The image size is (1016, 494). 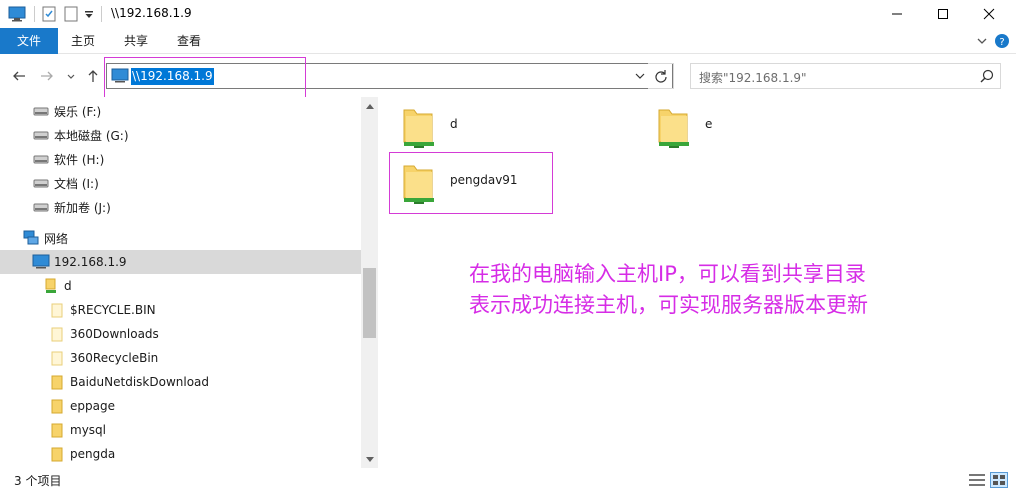 What do you see at coordinates (200, 454) in the screenshot?
I see `nav-folder: pengda` at bounding box center [200, 454].